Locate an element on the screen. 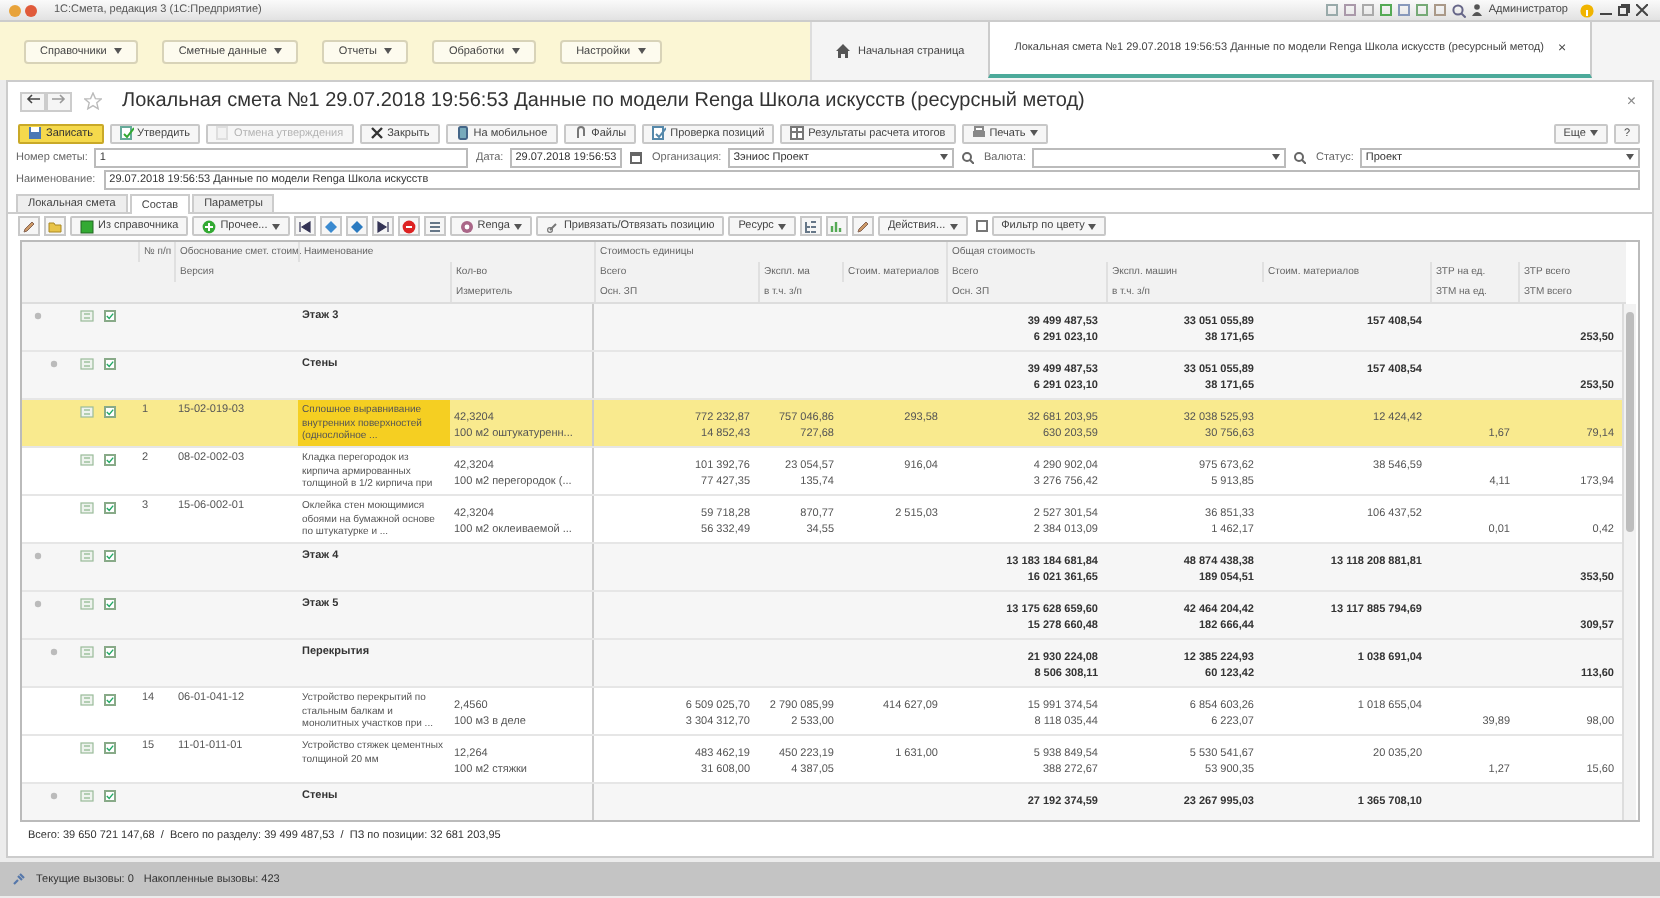 The image size is (1660, 898). app-logo-icon is located at coordinates (24, 10).